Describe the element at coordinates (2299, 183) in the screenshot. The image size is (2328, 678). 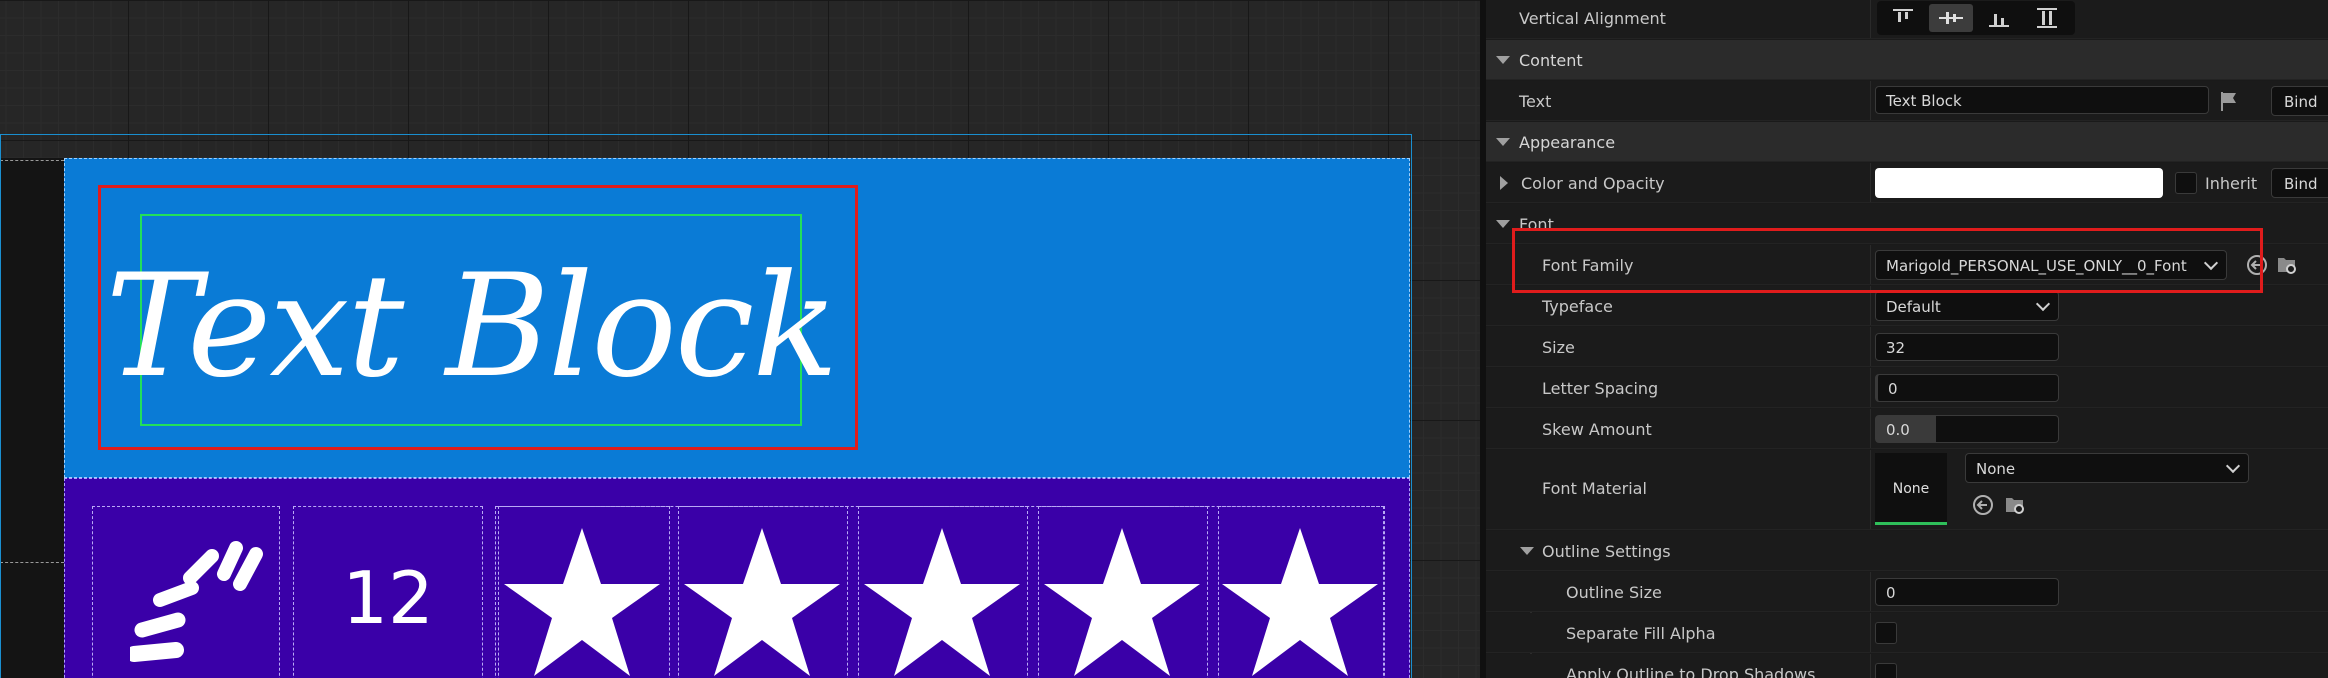
I see `color-bind-button: Bind` at that location.